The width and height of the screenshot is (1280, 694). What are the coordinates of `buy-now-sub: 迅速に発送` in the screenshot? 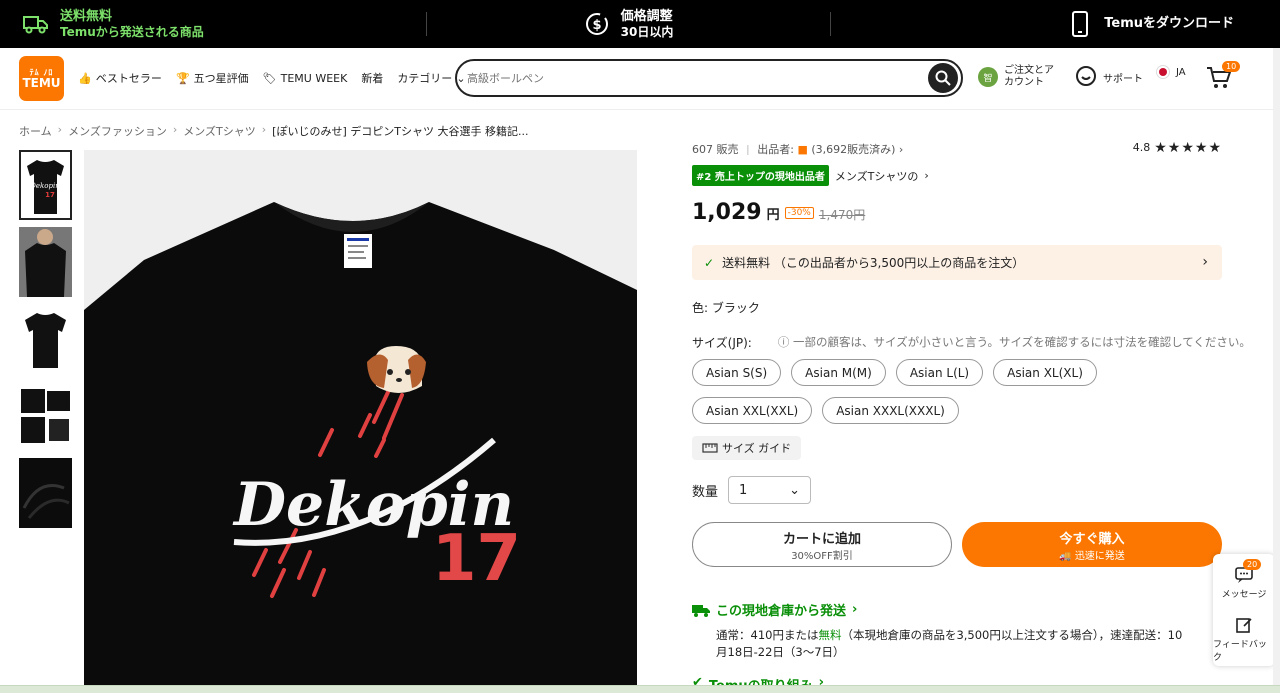 It's located at (1099, 556).